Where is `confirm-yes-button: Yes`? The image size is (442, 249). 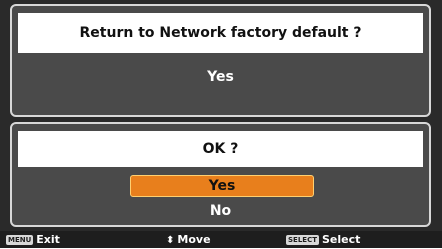
confirm-yes-button: Yes is located at coordinates (222, 186).